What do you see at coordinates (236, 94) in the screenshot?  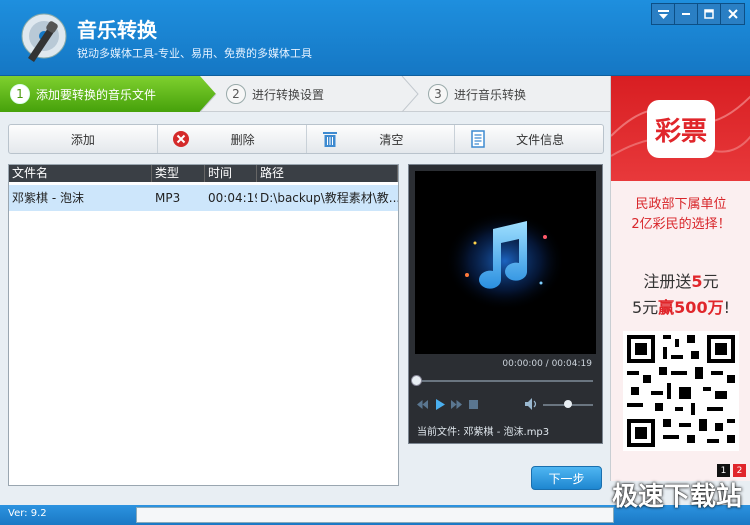 I see `step-2-number: 2` at bounding box center [236, 94].